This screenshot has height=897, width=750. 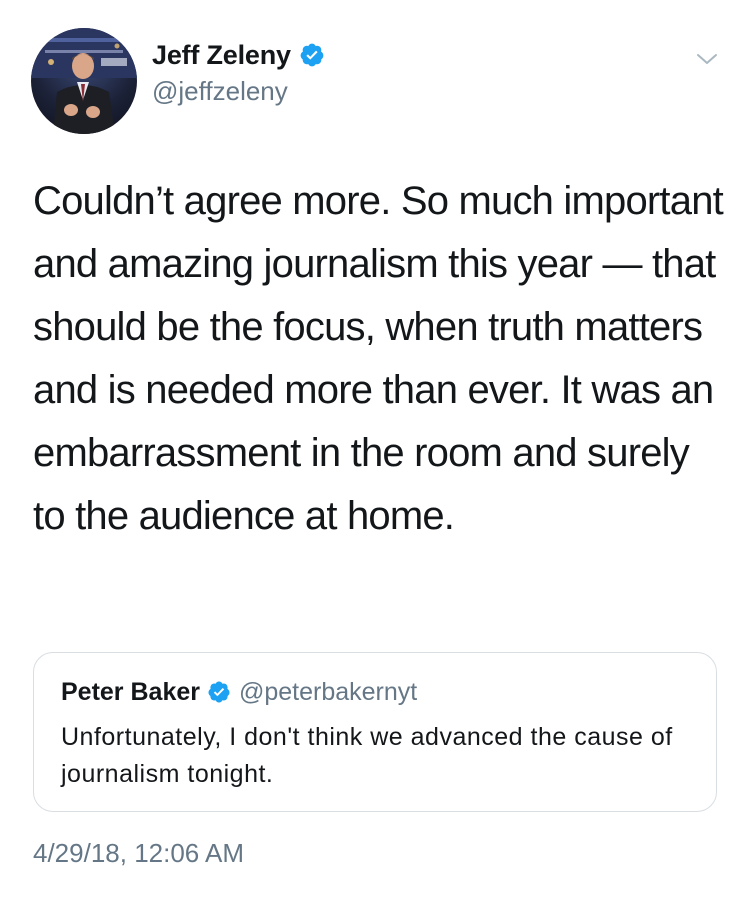 I want to click on profile-photo-icon, so click(x=84, y=81).